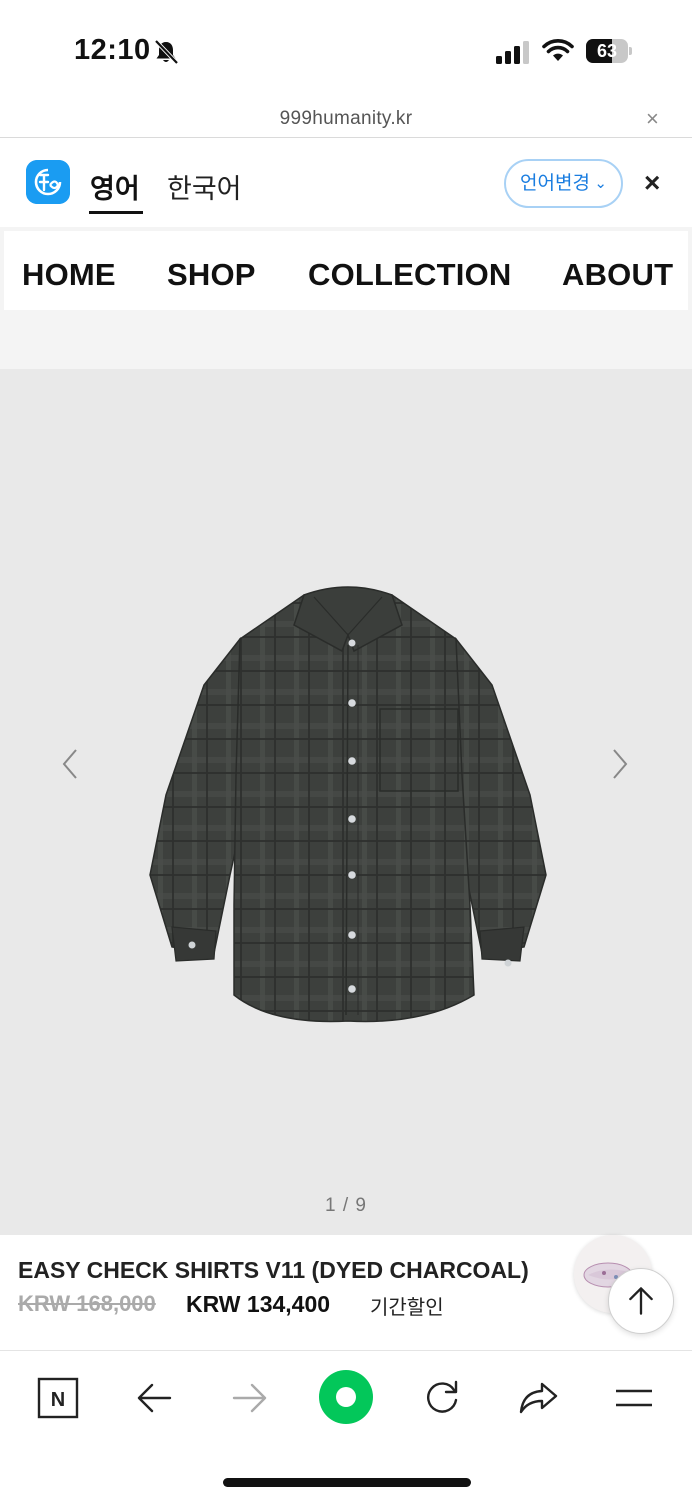 The image size is (692, 1500). Describe the element at coordinates (273, 1270) in the screenshot. I see `product-title: EASY CHECK SHIRTS V11 (DYED CHARCOAL)` at that location.